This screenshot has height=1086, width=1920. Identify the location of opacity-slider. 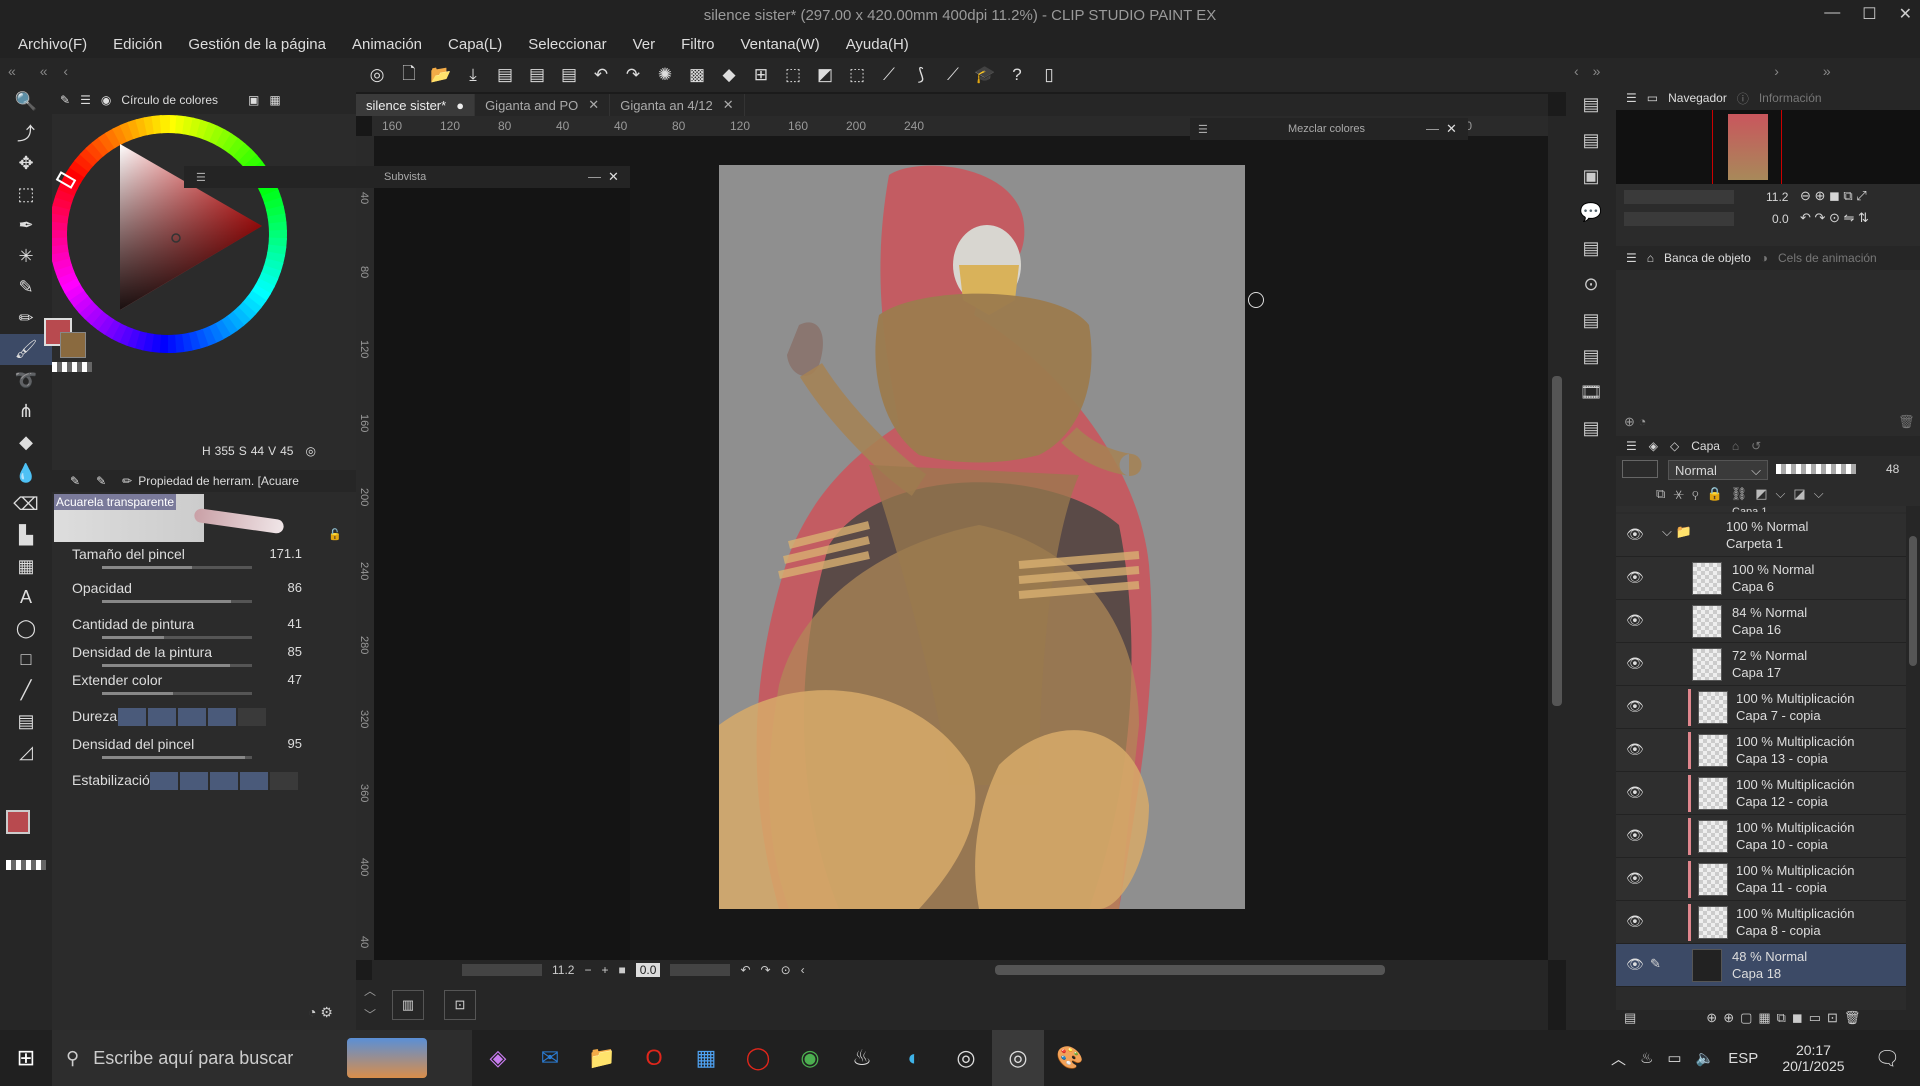
(1816, 469).